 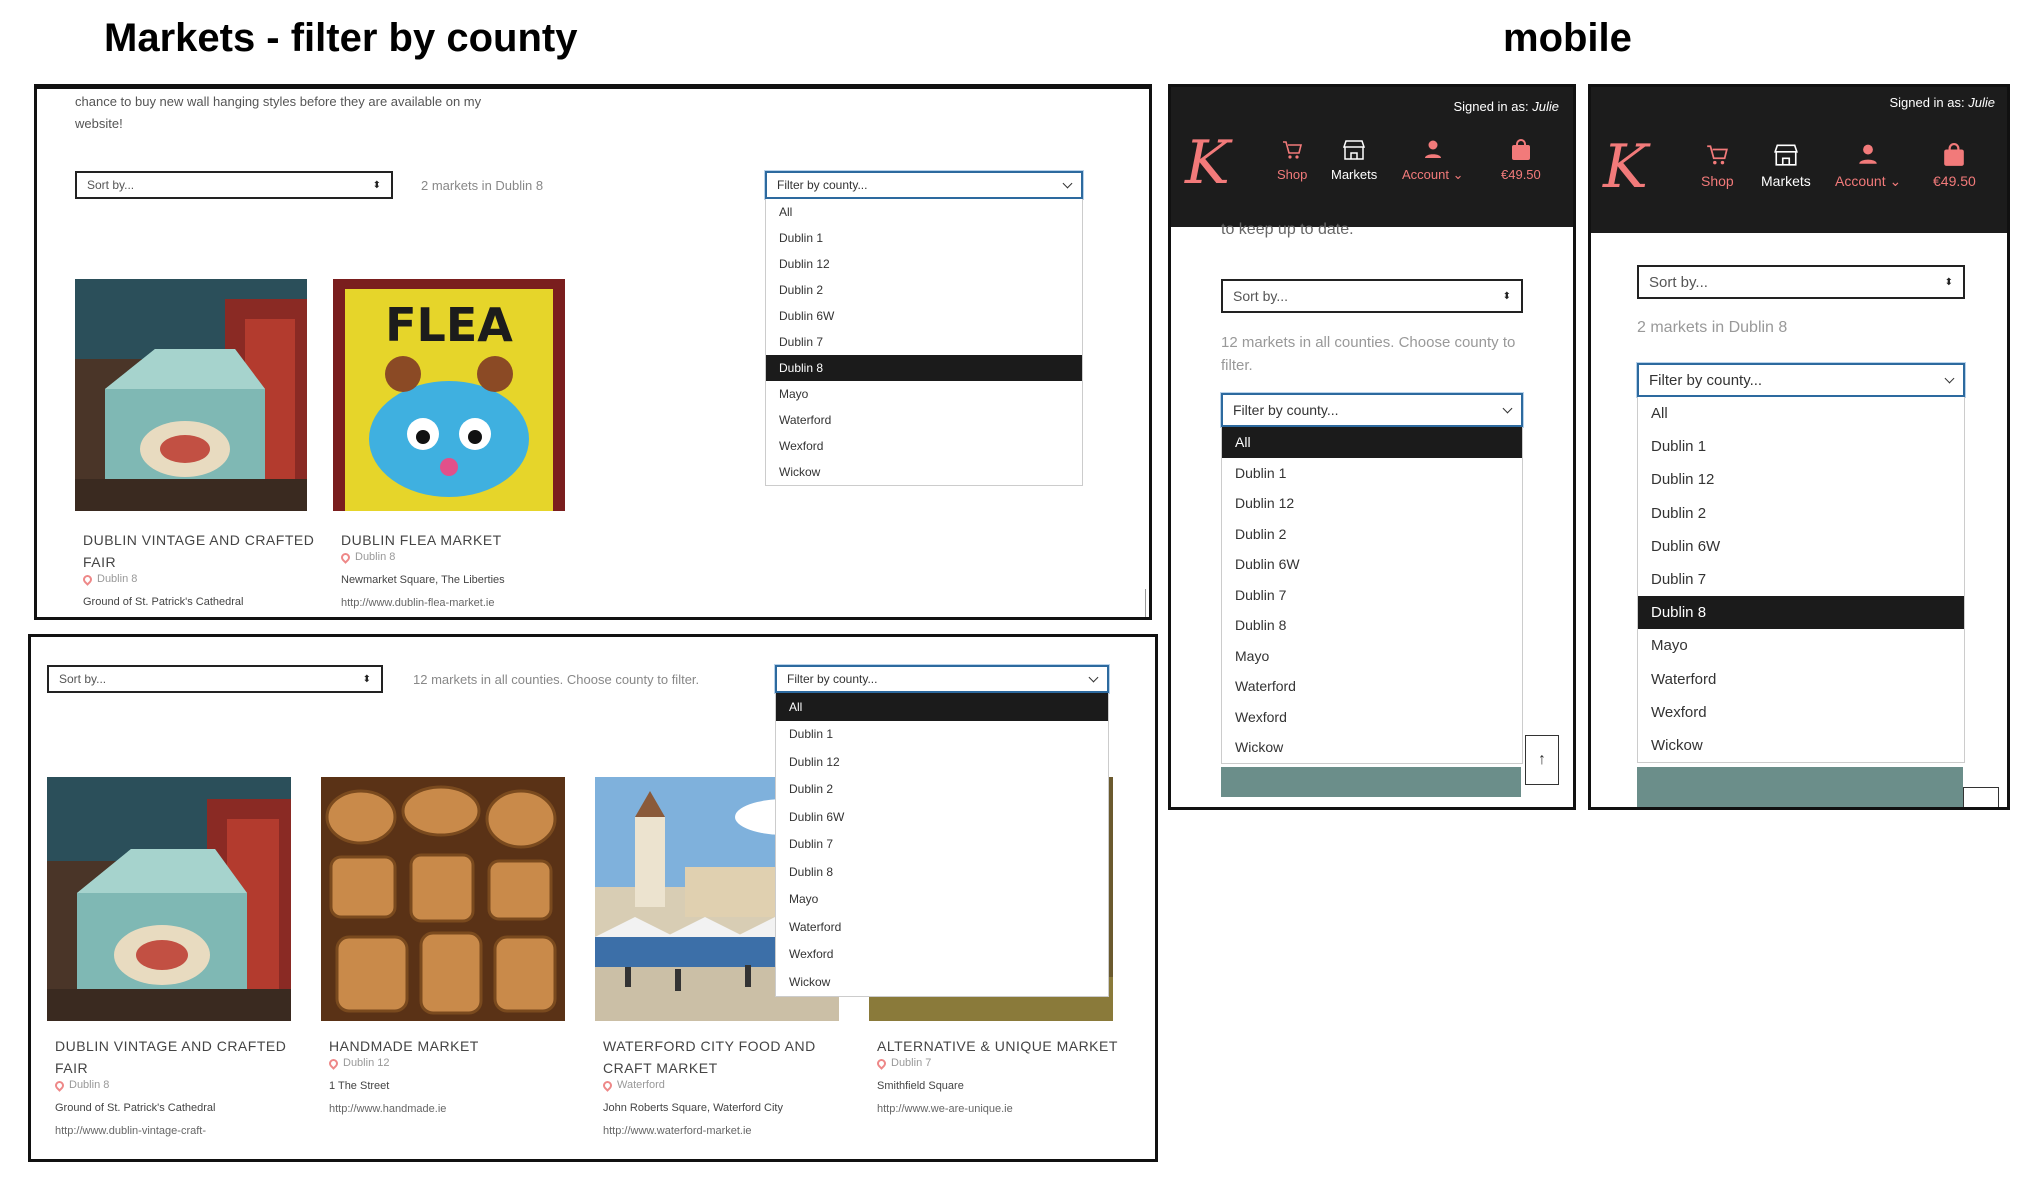 What do you see at coordinates (1981, 797) in the screenshot?
I see `scroll-top-button` at bounding box center [1981, 797].